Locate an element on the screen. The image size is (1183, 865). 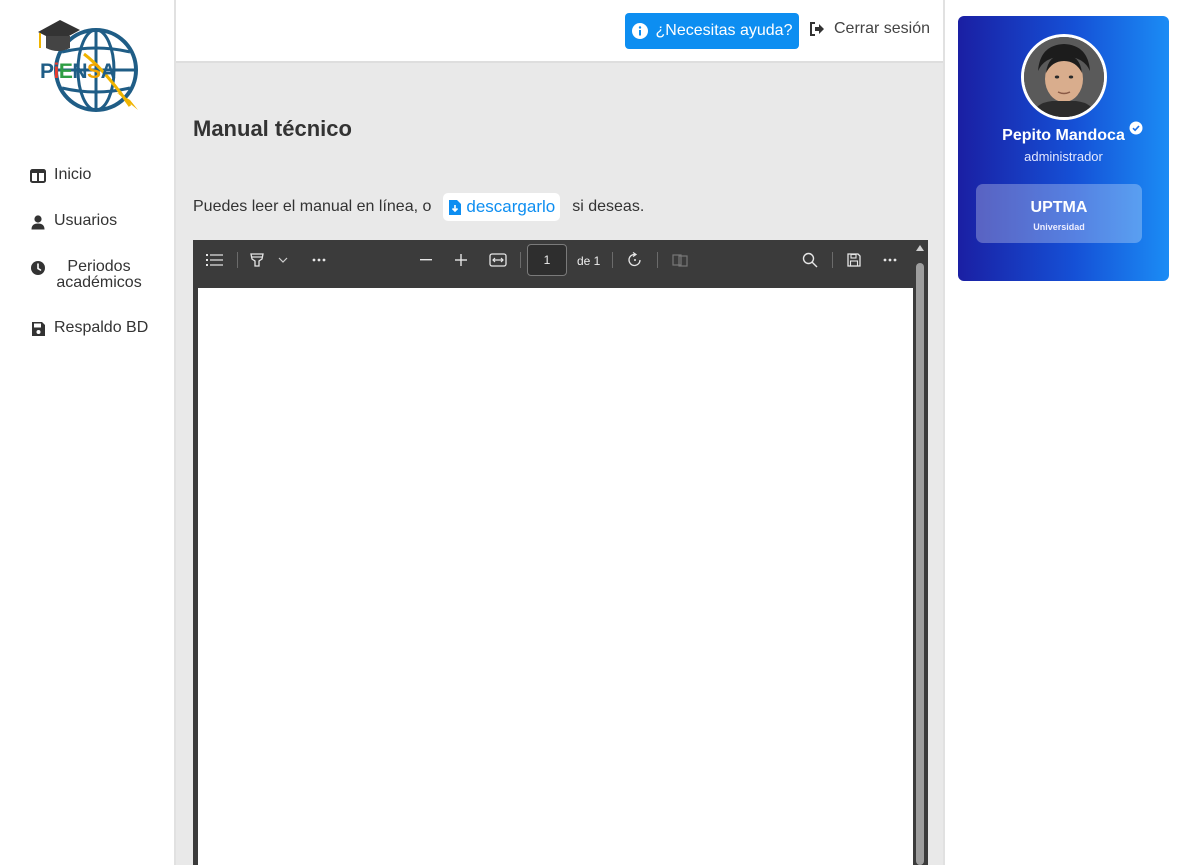
table-columns-icon is located at coordinates (38, 176).